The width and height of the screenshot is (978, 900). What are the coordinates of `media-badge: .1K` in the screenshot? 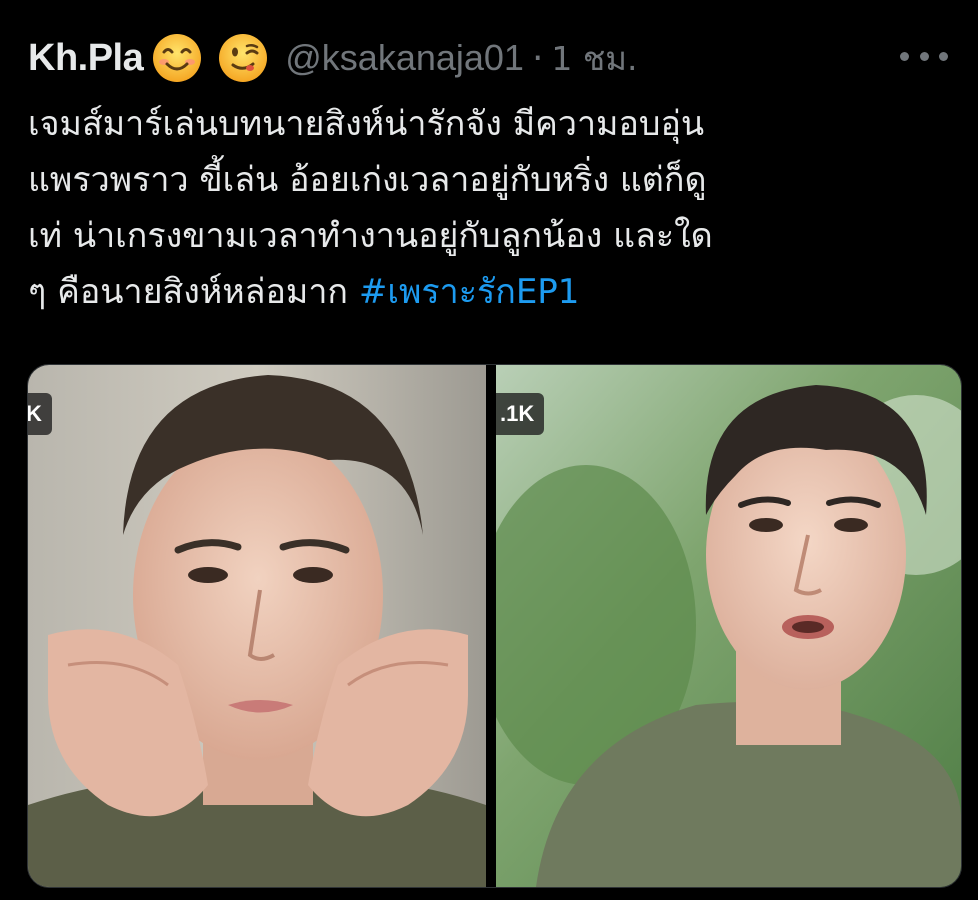 It's located at (520, 414).